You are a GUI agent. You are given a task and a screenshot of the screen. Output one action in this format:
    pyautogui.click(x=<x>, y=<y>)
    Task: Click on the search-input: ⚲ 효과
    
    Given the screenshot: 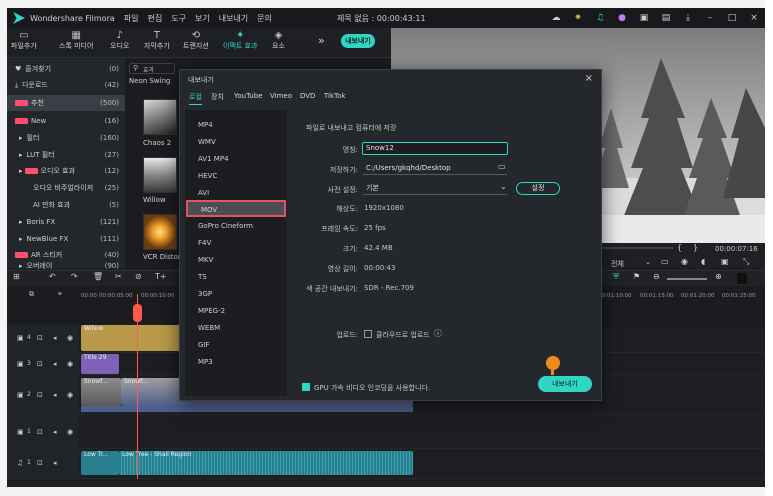 What is the action you would take?
    pyautogui.click(x=152, y=68)
    